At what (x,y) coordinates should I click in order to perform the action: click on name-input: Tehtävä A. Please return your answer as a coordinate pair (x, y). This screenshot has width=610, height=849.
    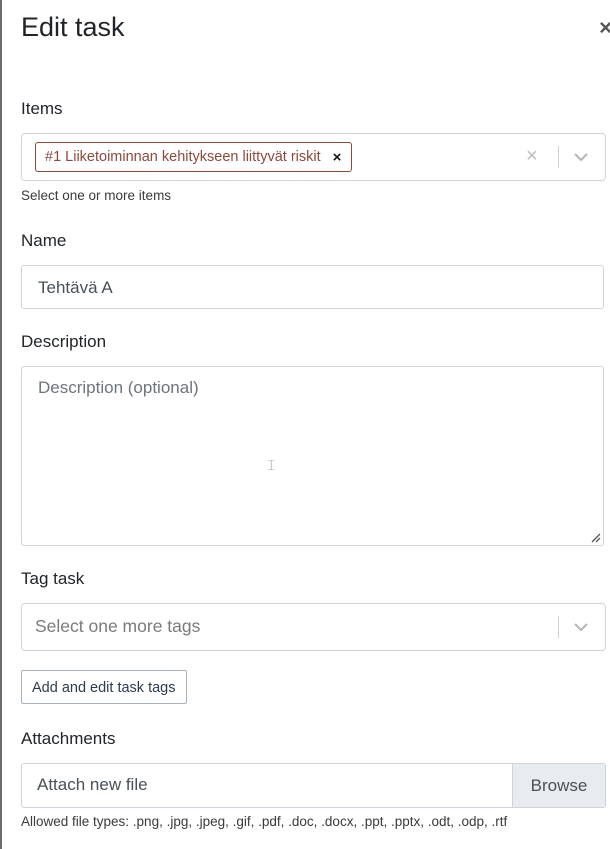
    Looking at the image, I should click on (312, 287).